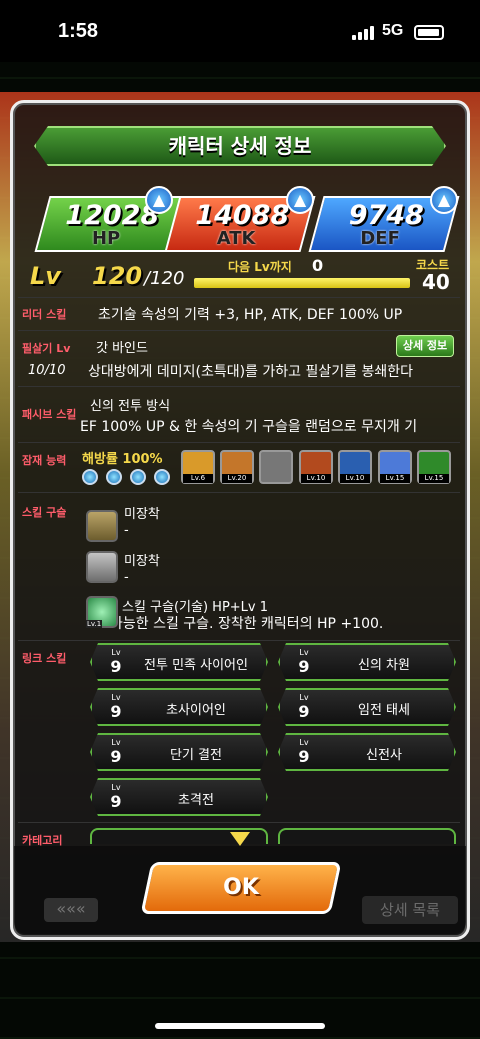 This screenshot has width=480, height=1039. What do you see at coordinates (260, 267) in the screenshot?
I see `next-level-label: 다음 Lv까지` at bounding box center [260, 267].